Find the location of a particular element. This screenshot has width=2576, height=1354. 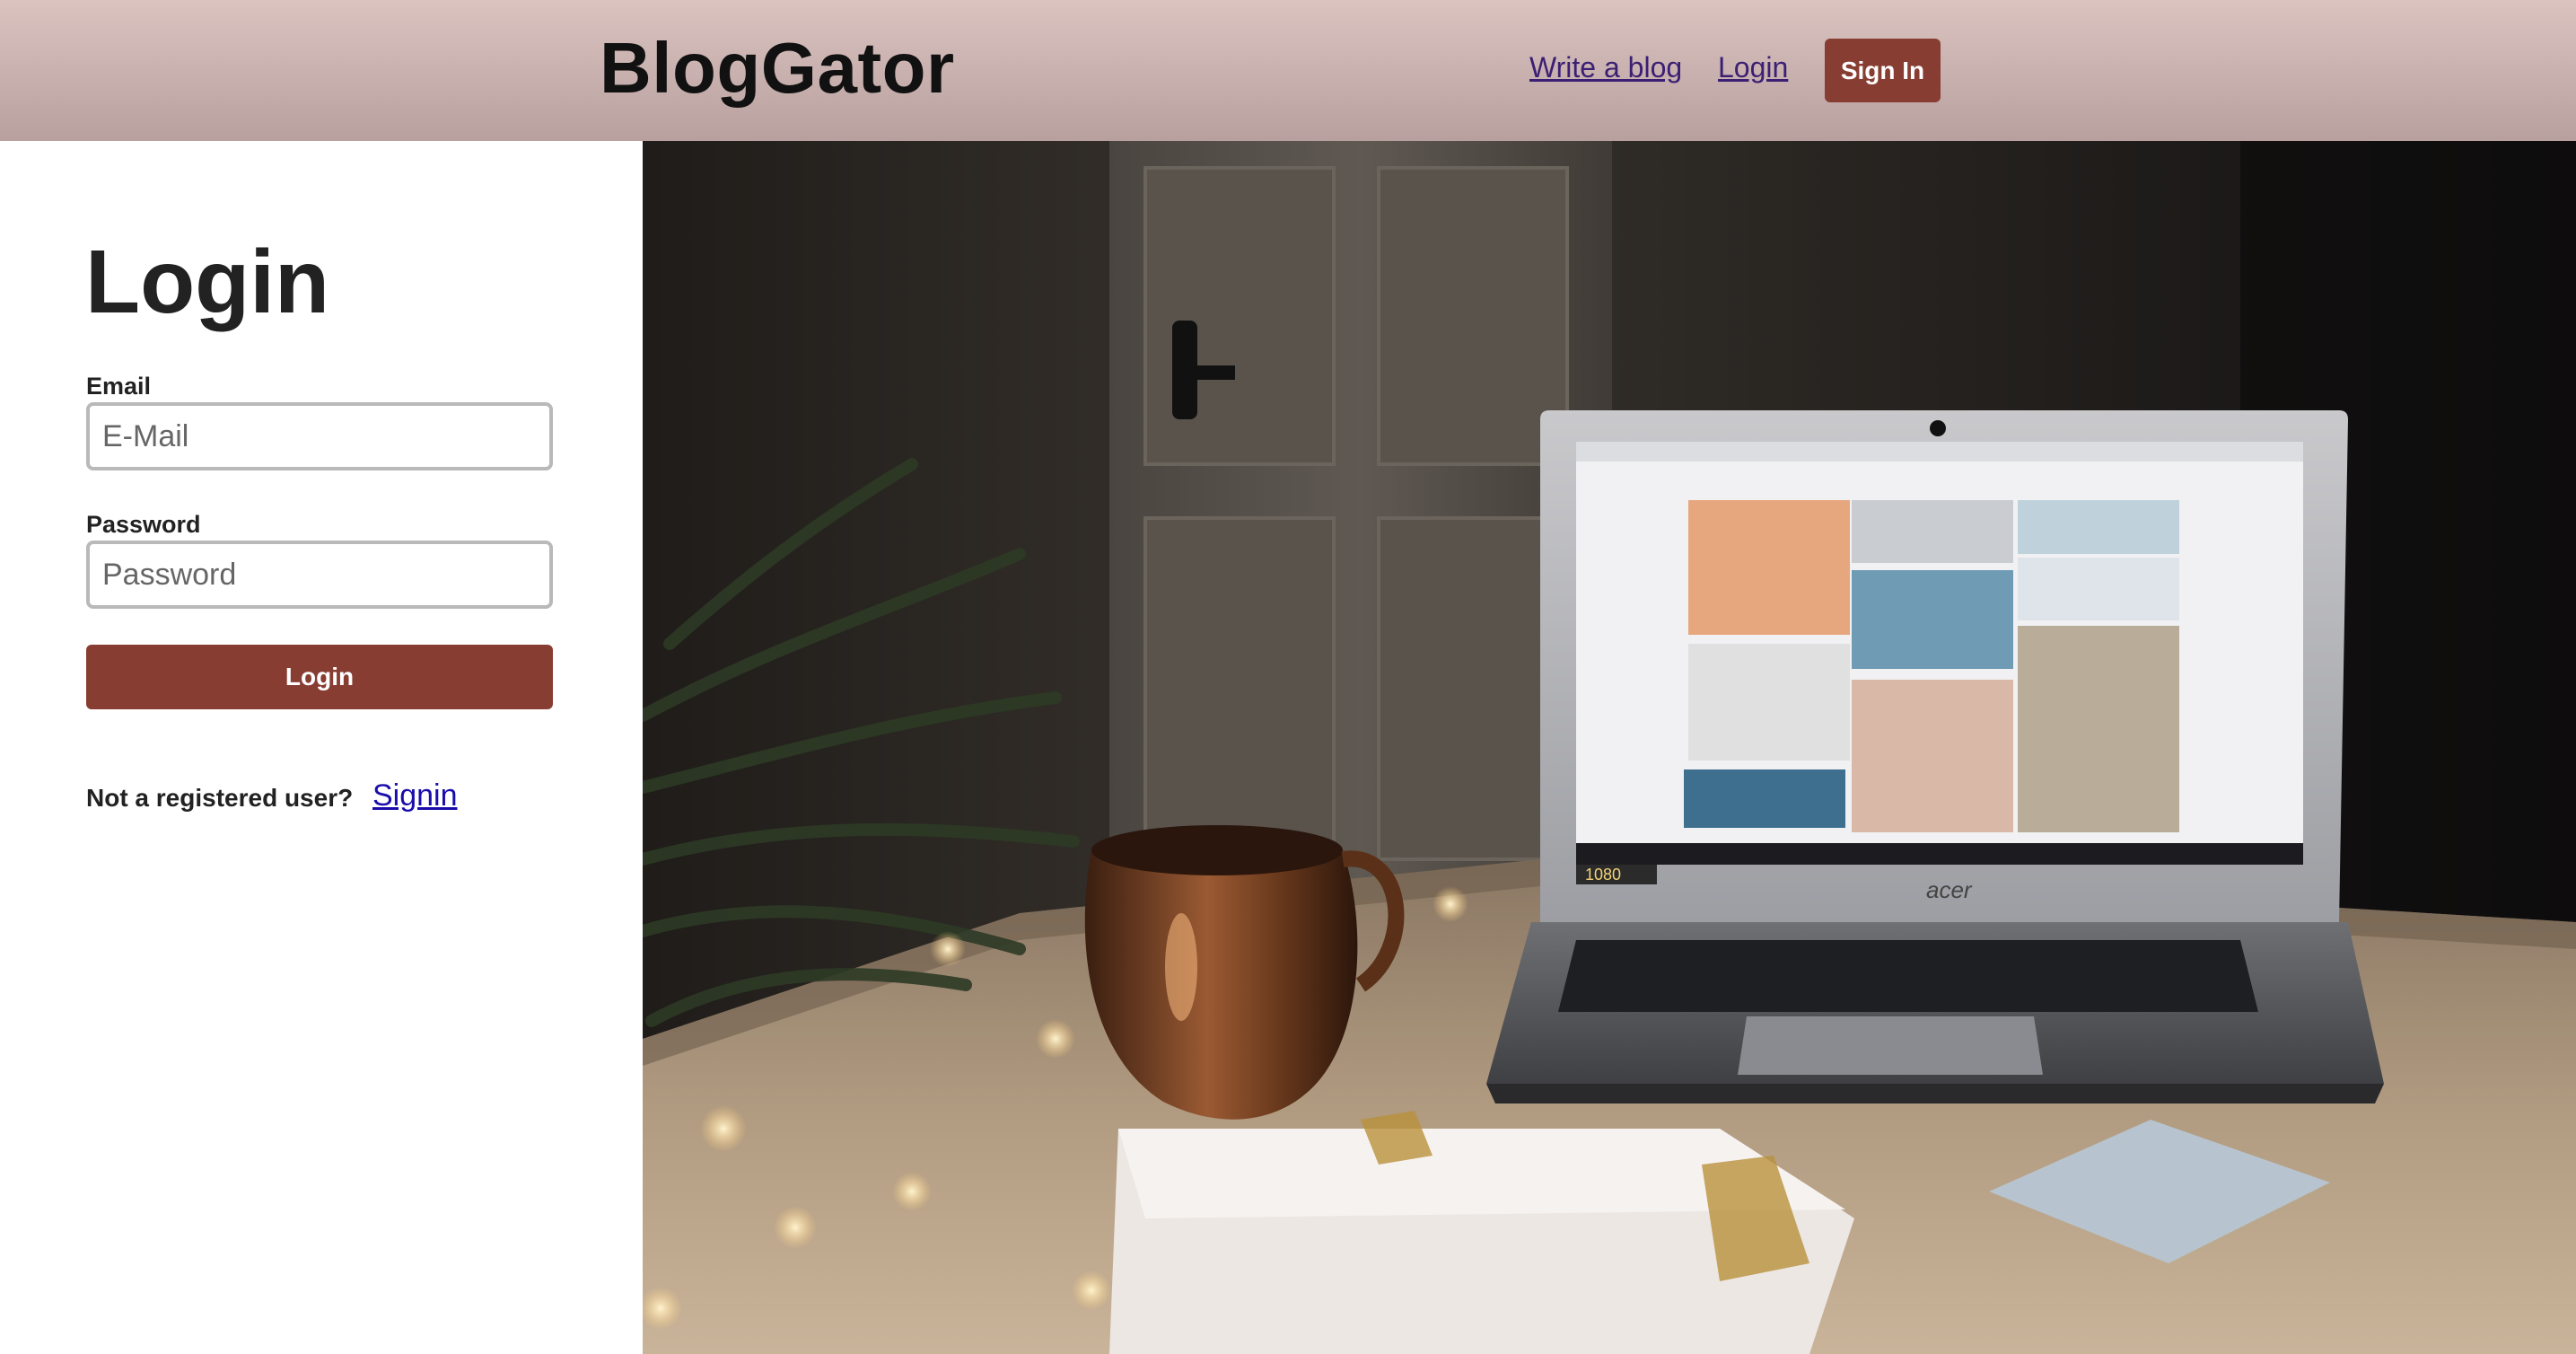

nav-login-link: Login is located at coordinates (1753, 67).